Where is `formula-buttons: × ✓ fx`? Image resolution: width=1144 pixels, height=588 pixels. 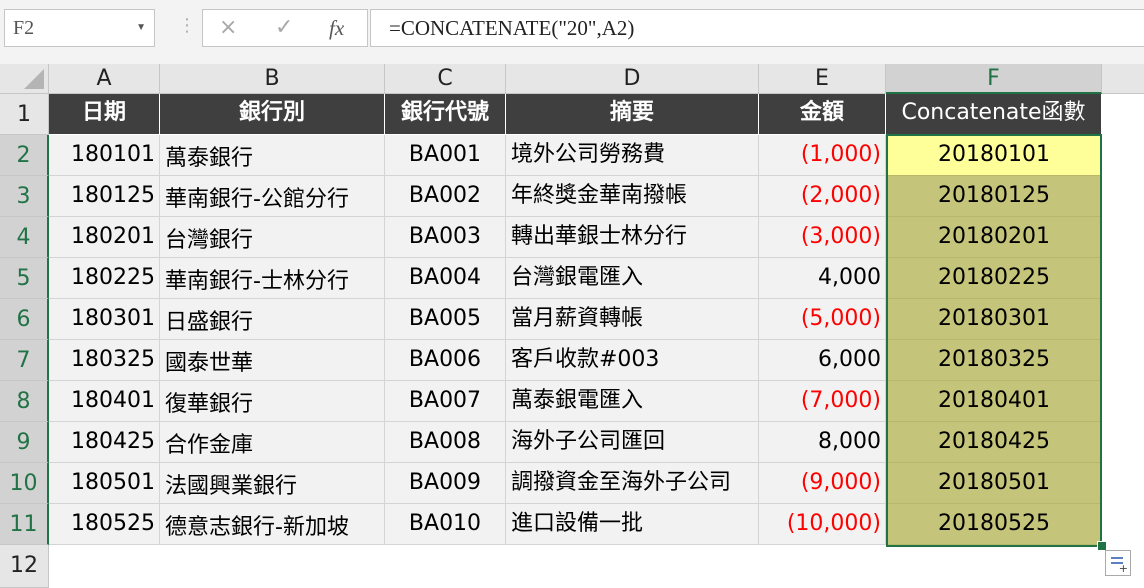
formula-buttons: × ✓ fx is located at coordinates (285, 28).